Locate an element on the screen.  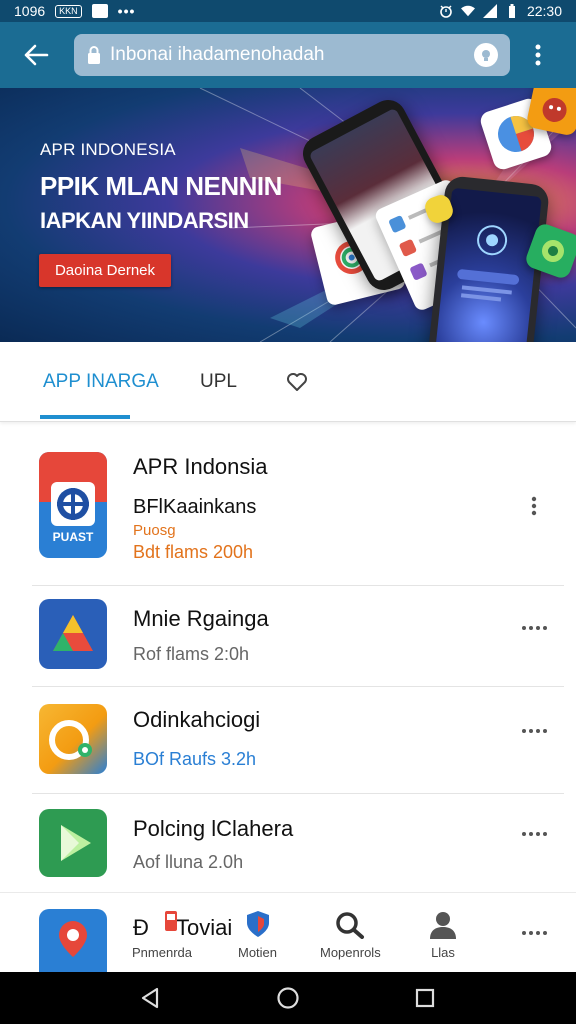
app-subtitle: BFlKaainkans is located at coordinates (195, 507).